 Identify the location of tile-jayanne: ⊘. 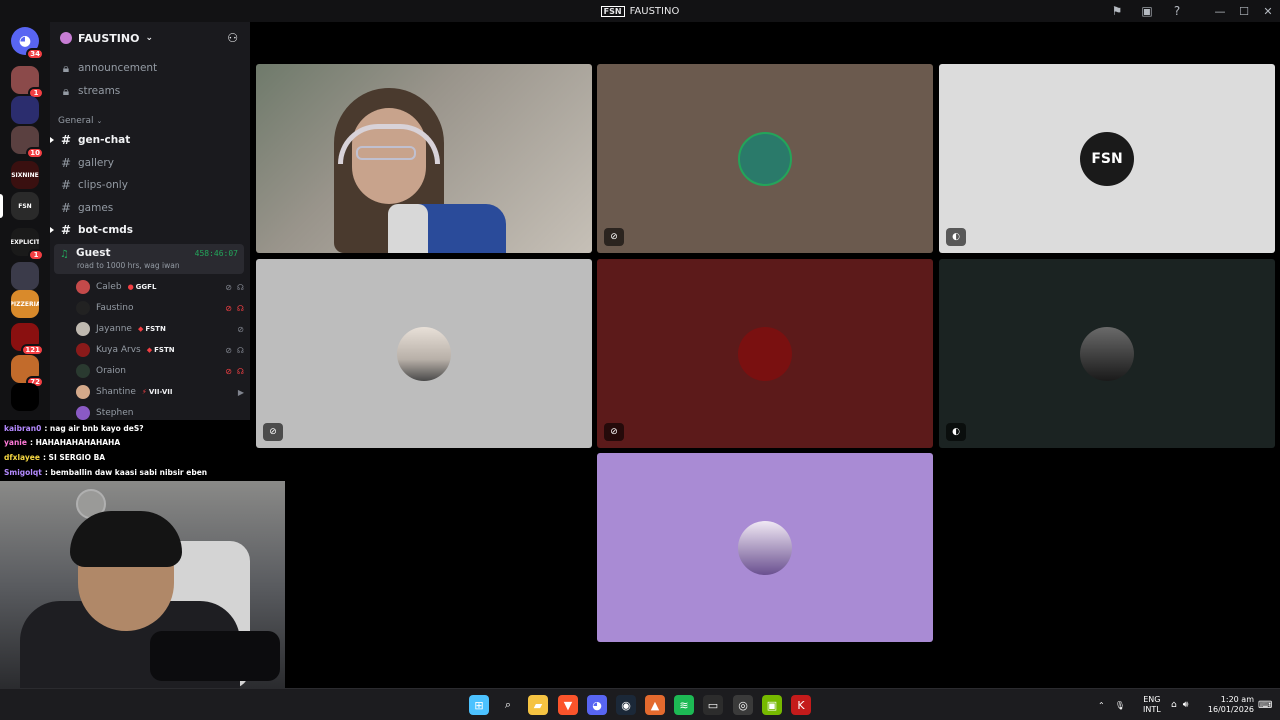
(424, 353).